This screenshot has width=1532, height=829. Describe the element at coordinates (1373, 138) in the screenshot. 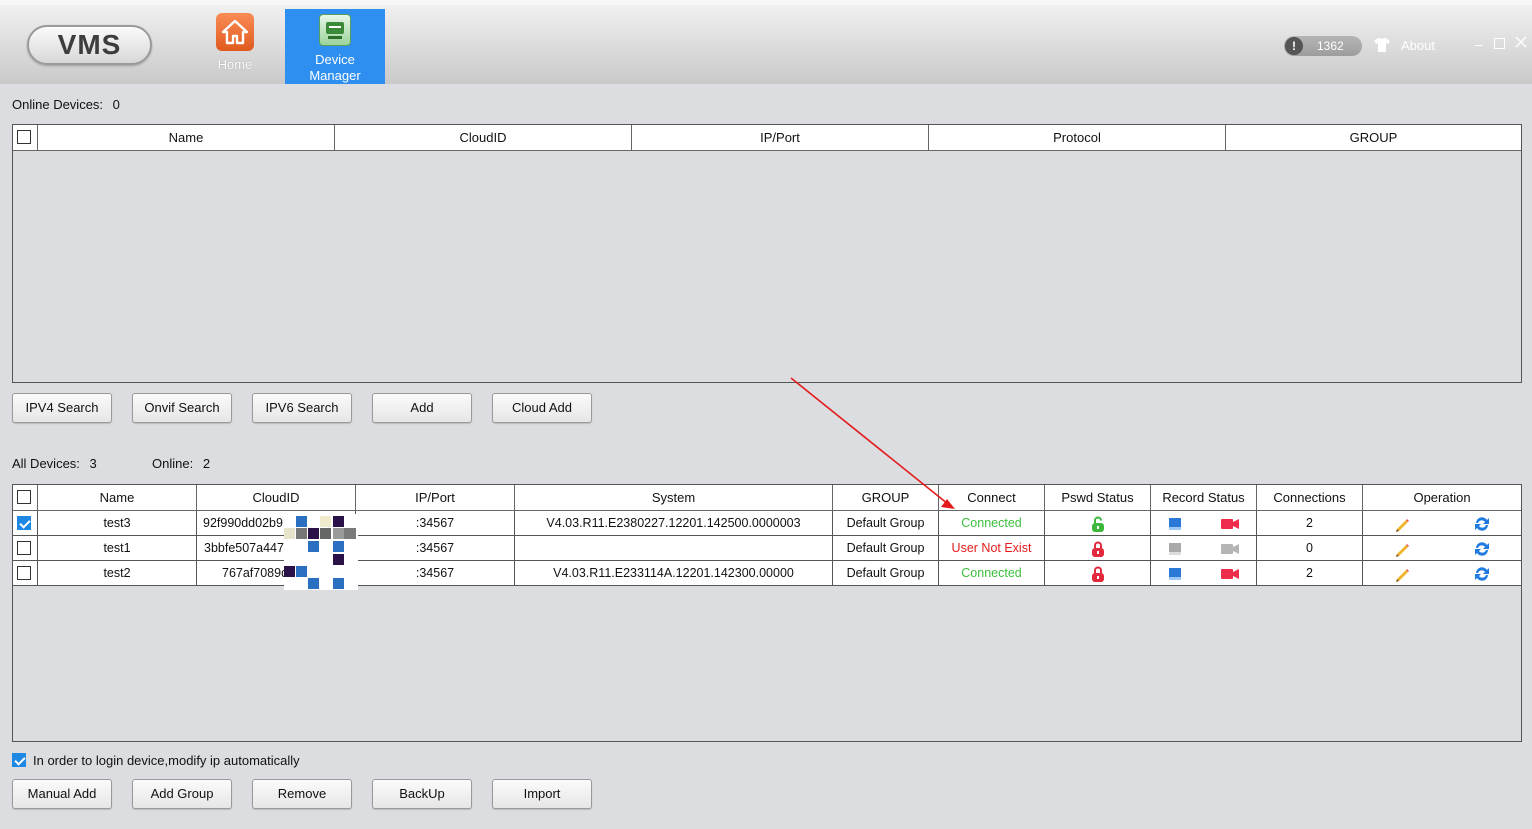

I see `column-header-group: GROUP` at that location.